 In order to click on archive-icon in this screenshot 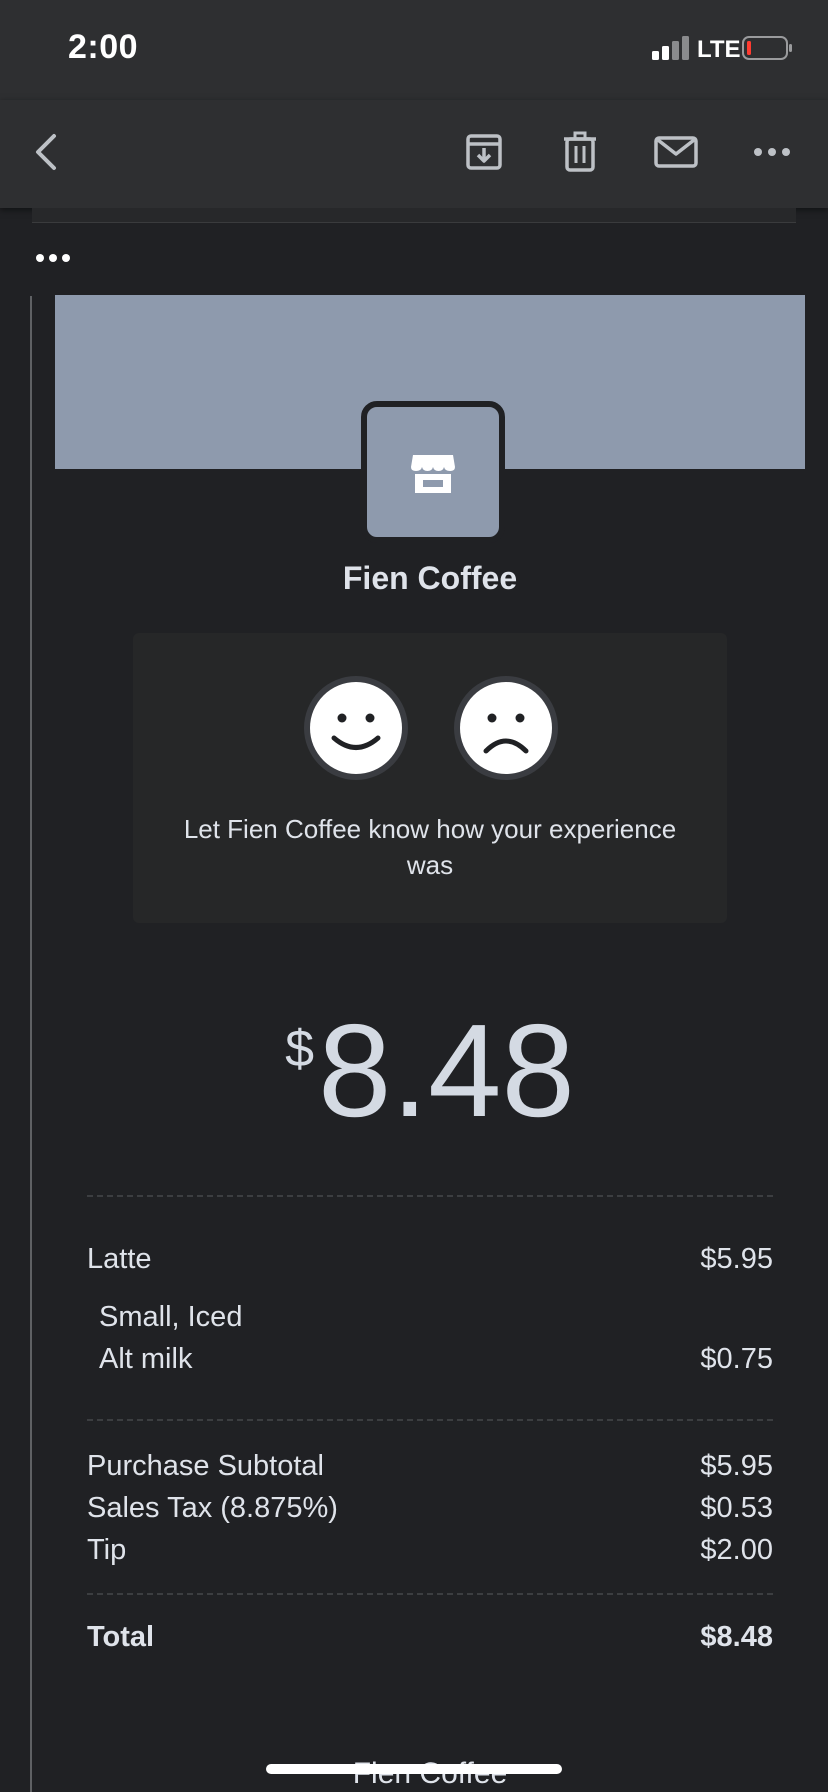, I will do `click(484, 152)`.